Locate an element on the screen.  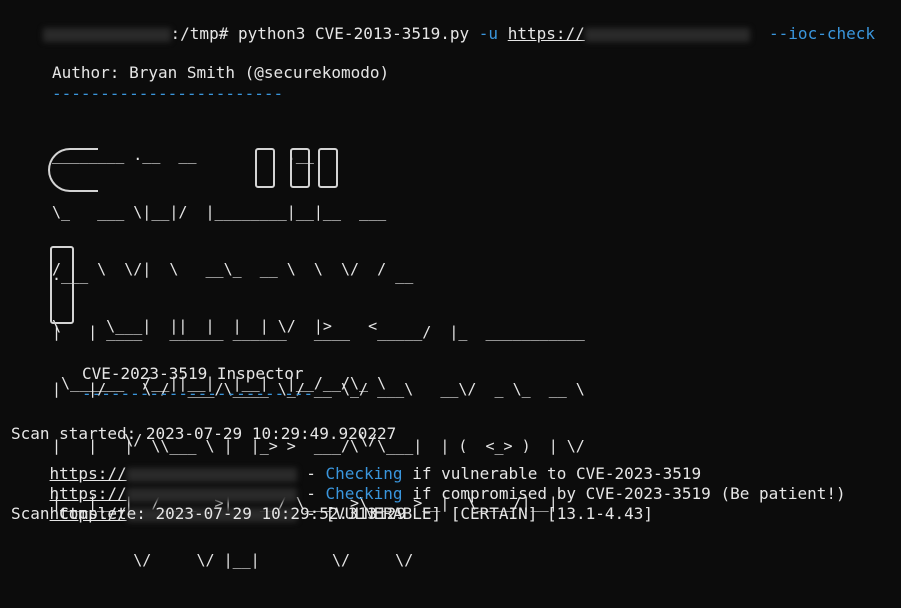
target-url-prefix: https:// is located at coordinates (546, 33).